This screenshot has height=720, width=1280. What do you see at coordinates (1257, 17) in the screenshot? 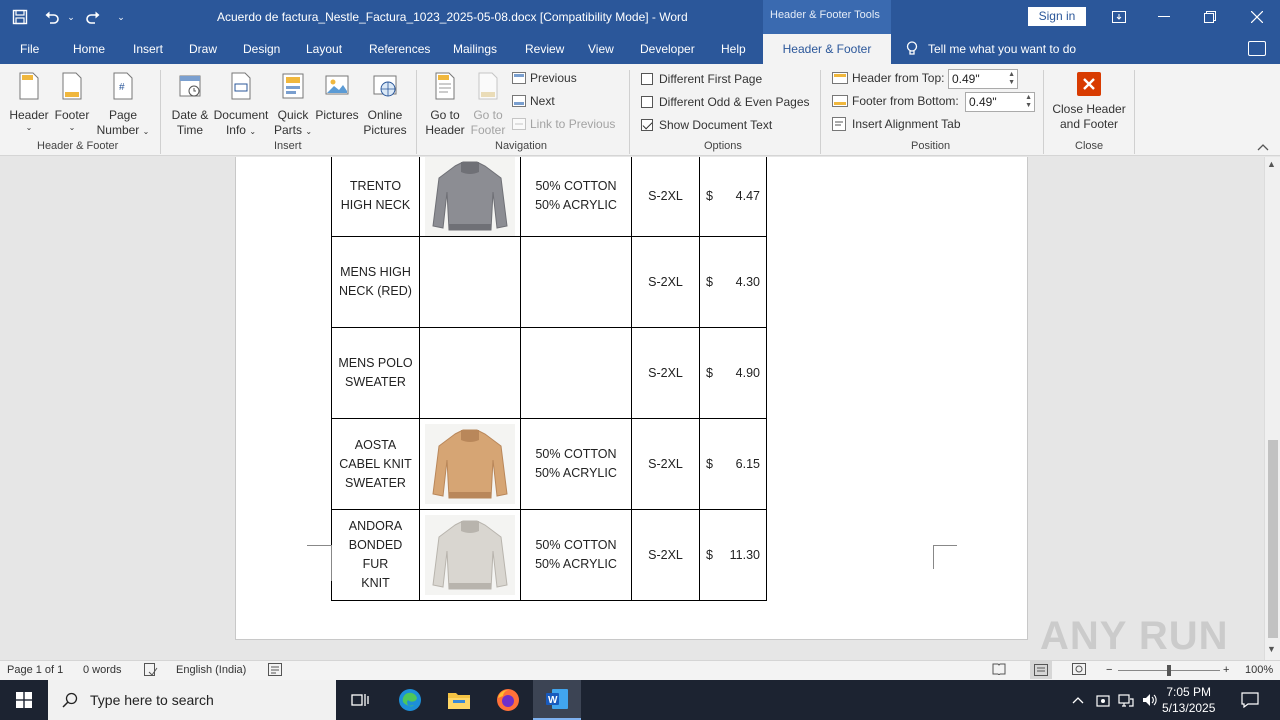
I see `close-window-icon` at bounding box center [1257, 17].